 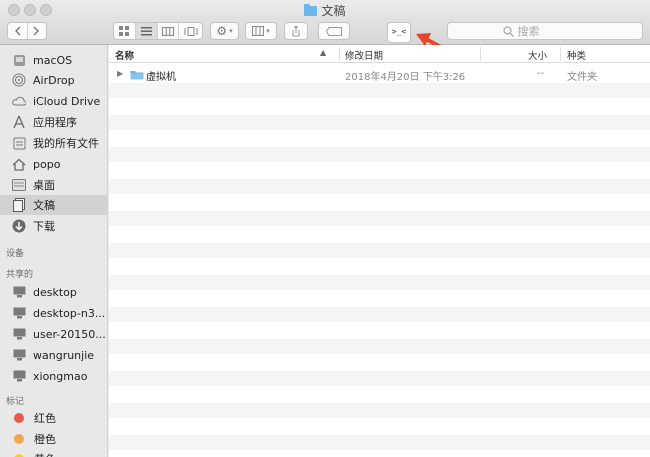 I want to click on column-header-kind: 种类, so click(x=576, y=55).